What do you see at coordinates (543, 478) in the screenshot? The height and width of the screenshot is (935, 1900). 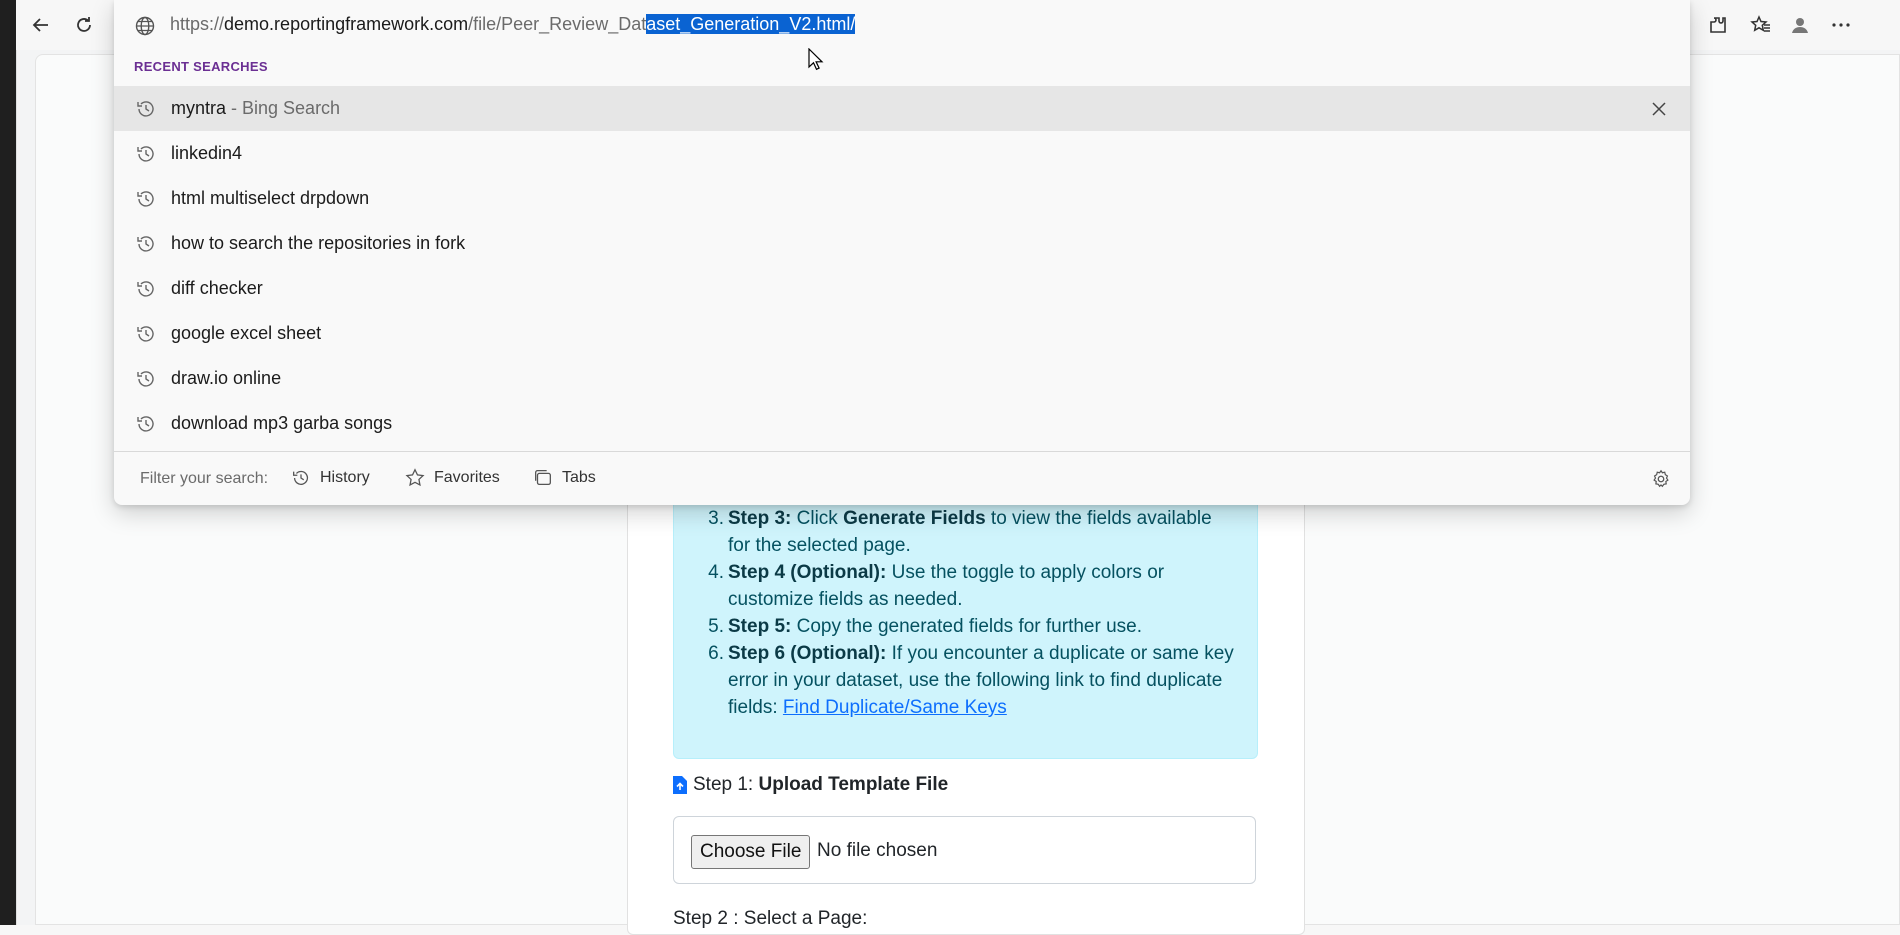 I see `tabs-icon` at bounding box center [543, 478].